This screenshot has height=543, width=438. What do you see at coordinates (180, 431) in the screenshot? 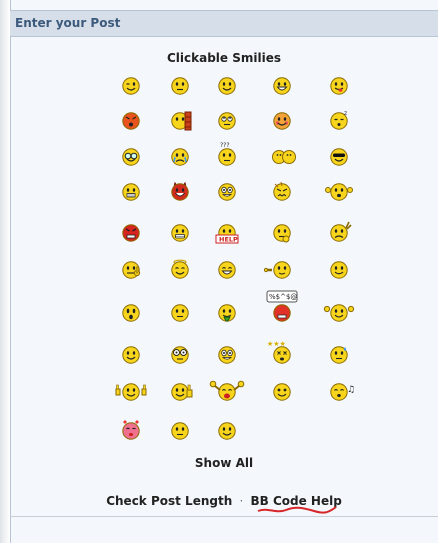
I see `smilie-neutral-icon` at bounding box center [180, 431].